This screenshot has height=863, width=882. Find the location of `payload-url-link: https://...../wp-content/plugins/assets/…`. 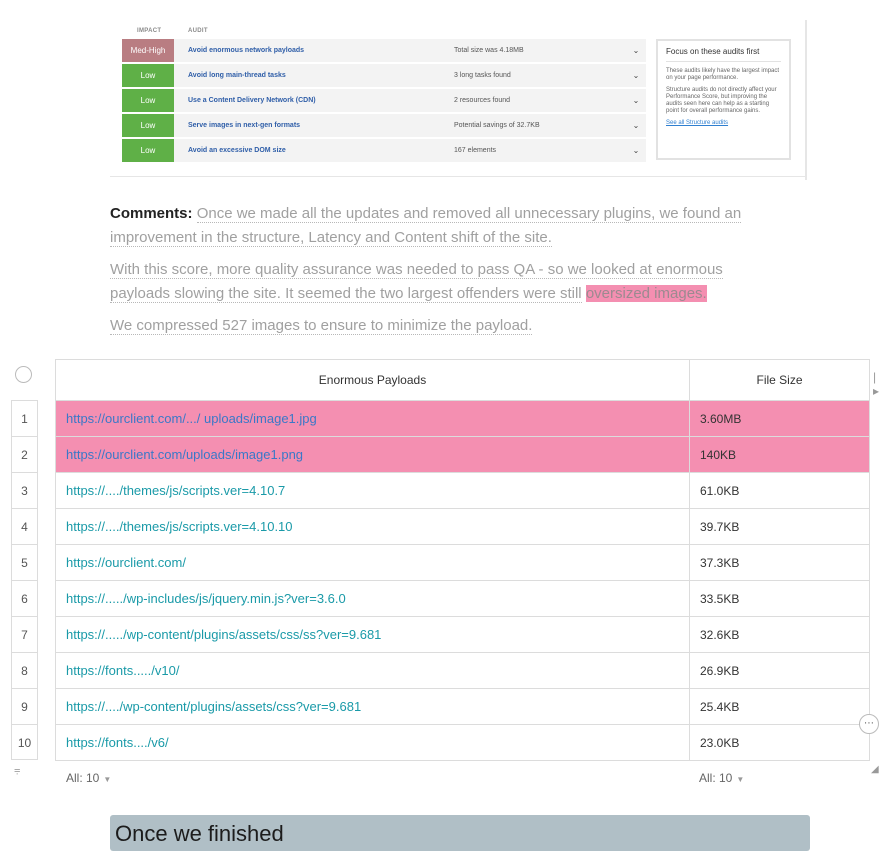

payload-url-link: https://...../wp-content/plugins/assets/… is located at coordinates (372, 634).